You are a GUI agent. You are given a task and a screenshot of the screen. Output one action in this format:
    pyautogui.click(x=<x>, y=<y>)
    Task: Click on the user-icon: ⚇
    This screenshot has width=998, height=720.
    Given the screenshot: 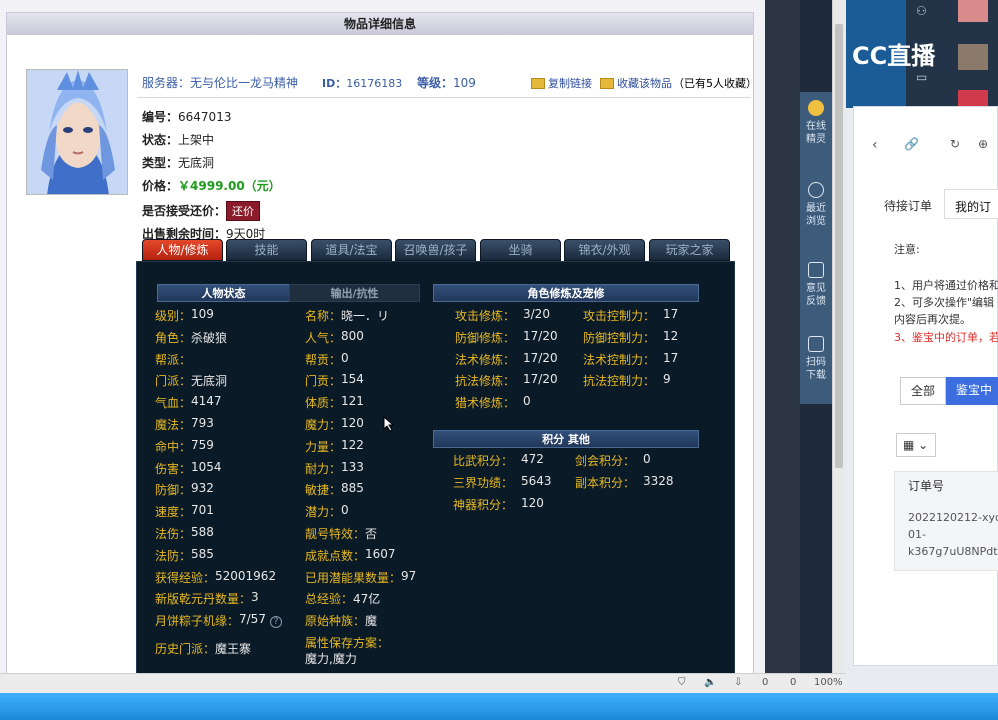 What is the action you would take?
    pyautogui.click(x=921, y=11)
    